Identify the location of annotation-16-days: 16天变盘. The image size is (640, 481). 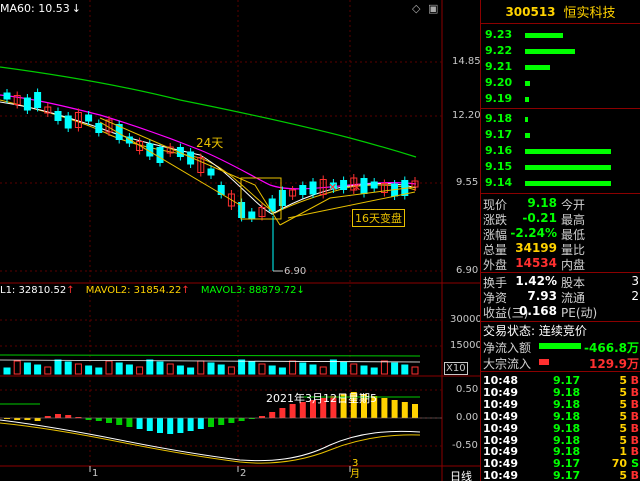
(378, 218).